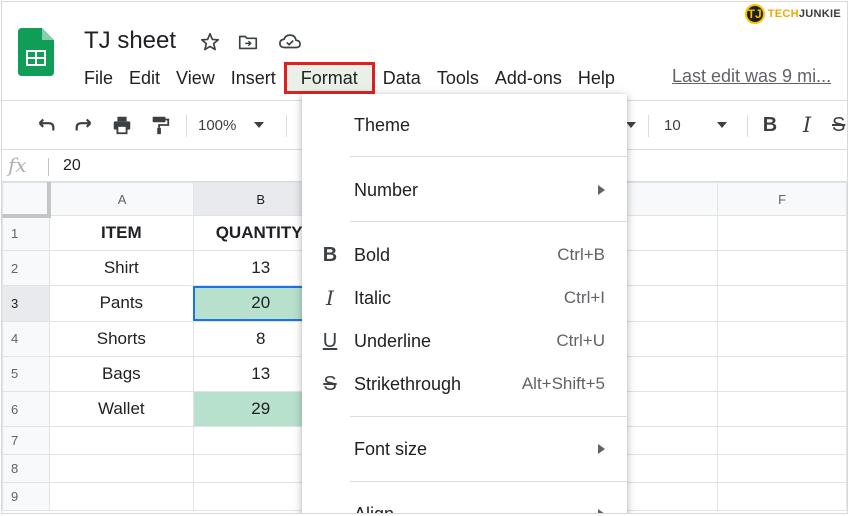 This screenshot has height=516, width=850. What do you see at coordinates (26, 497) in the screenshot?
I see `row-header: 9` at bounding box center [26, 497].